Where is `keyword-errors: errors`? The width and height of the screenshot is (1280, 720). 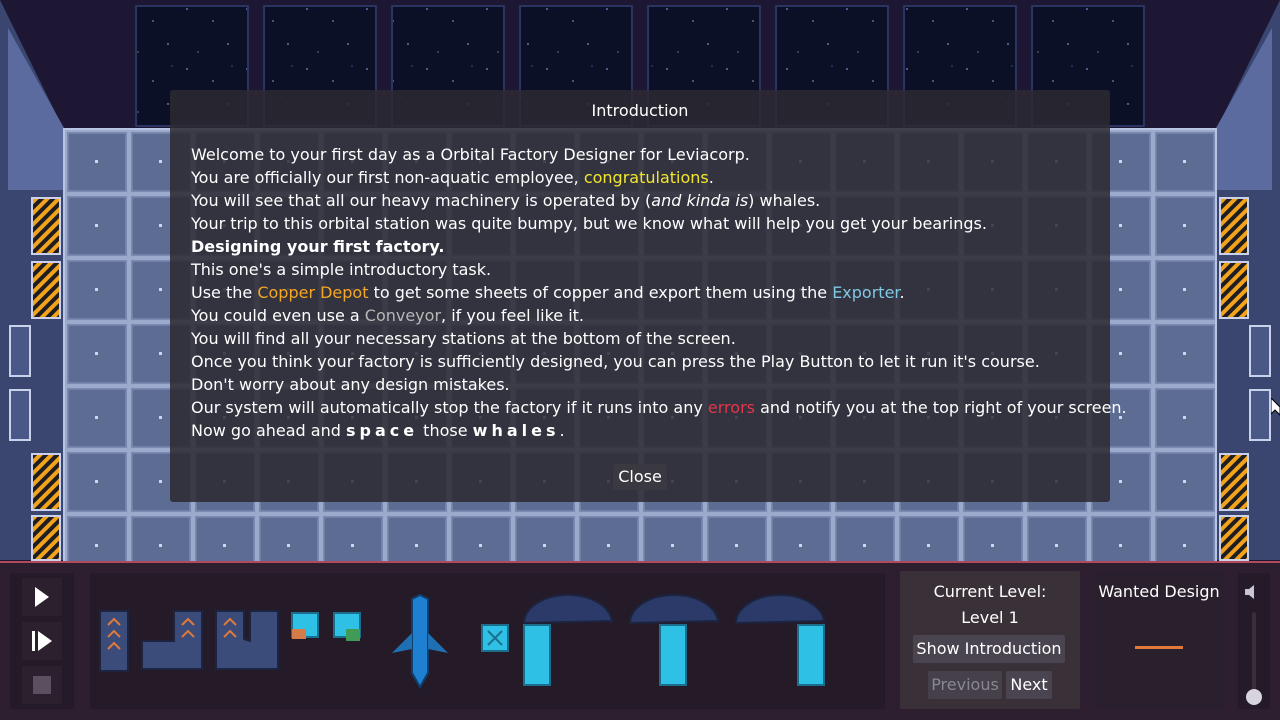 keyword-errors: errors is located at coordinates (731, 407).